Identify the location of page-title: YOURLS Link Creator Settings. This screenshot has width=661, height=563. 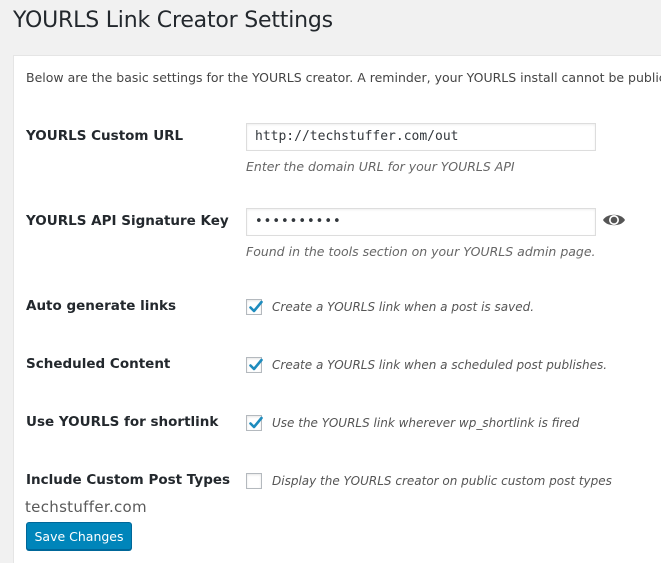
(173, 20).